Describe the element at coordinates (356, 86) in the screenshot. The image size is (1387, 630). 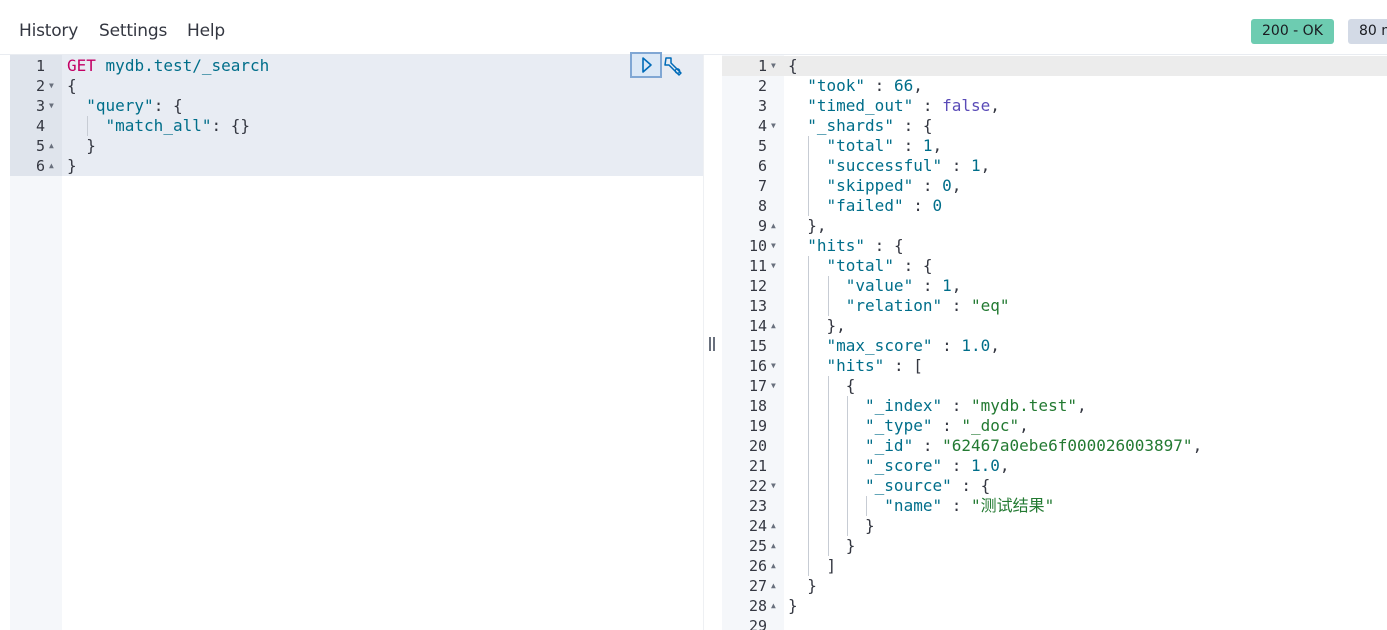
I see `code-line: 2 ▼ {` at that location.